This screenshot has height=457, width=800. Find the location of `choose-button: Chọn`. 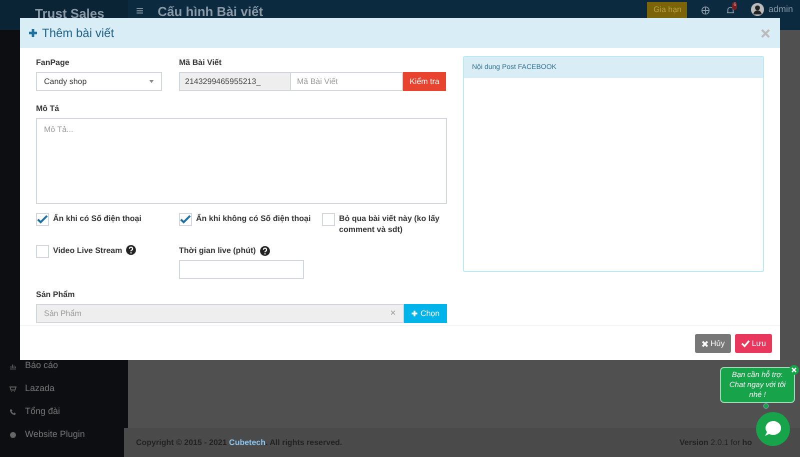

choose-button: Chọn is located at coordinates (425, 313).